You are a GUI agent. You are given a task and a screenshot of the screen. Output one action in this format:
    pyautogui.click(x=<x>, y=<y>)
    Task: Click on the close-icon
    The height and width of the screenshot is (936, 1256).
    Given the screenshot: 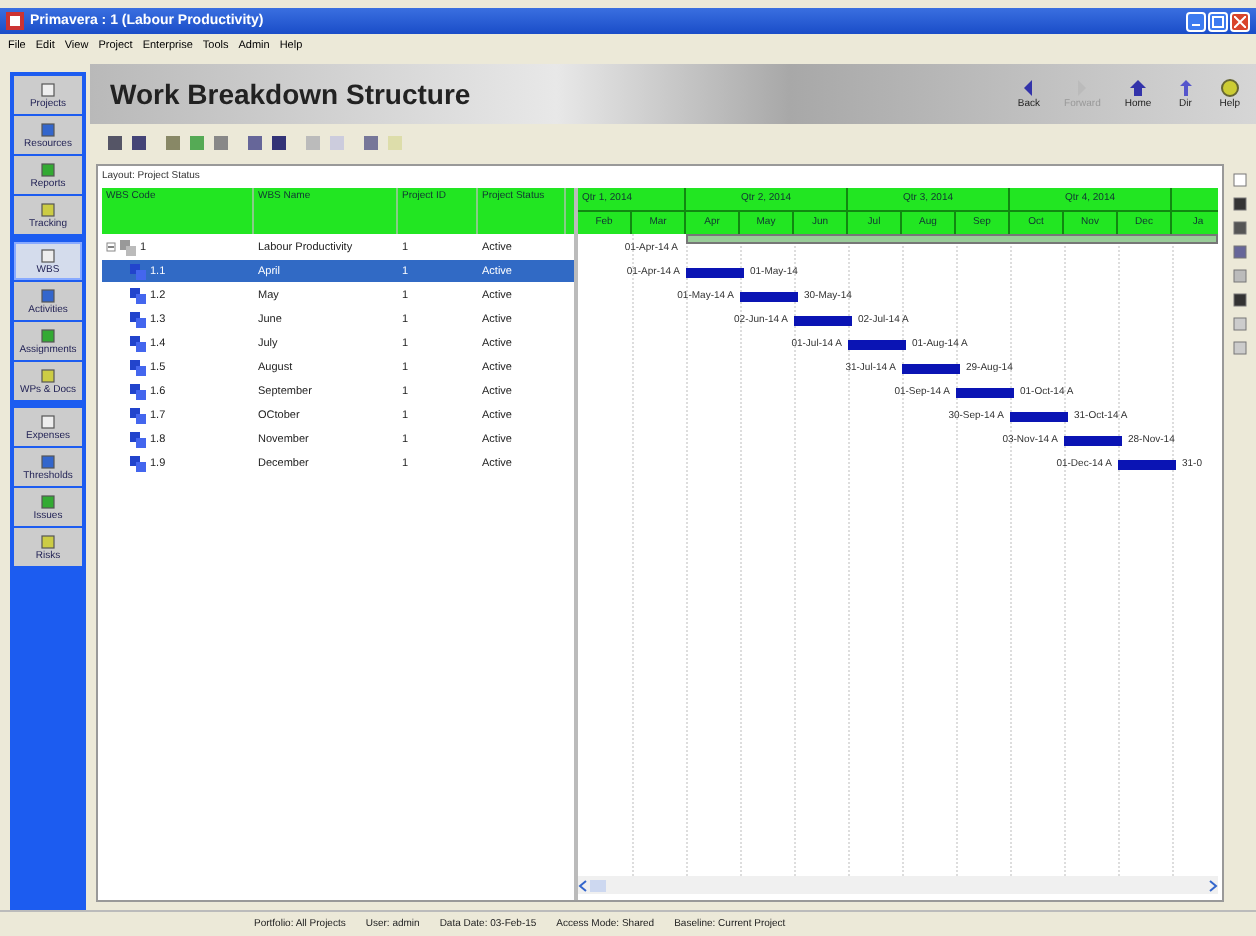 What is the action you would take?
    pyautogui.click(x=1240, y=21)
    